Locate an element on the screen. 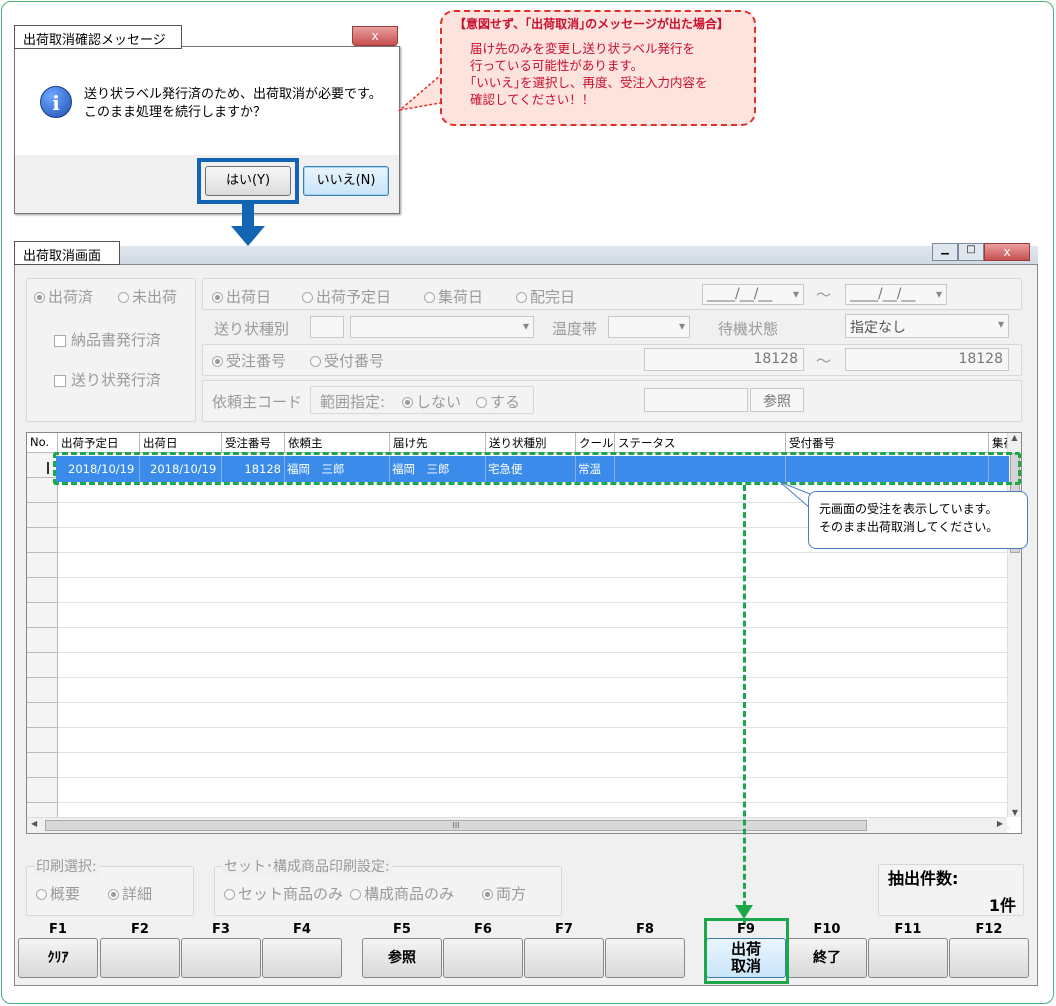  fkey-label-f12: F12 is located at coordinates (989, 929).